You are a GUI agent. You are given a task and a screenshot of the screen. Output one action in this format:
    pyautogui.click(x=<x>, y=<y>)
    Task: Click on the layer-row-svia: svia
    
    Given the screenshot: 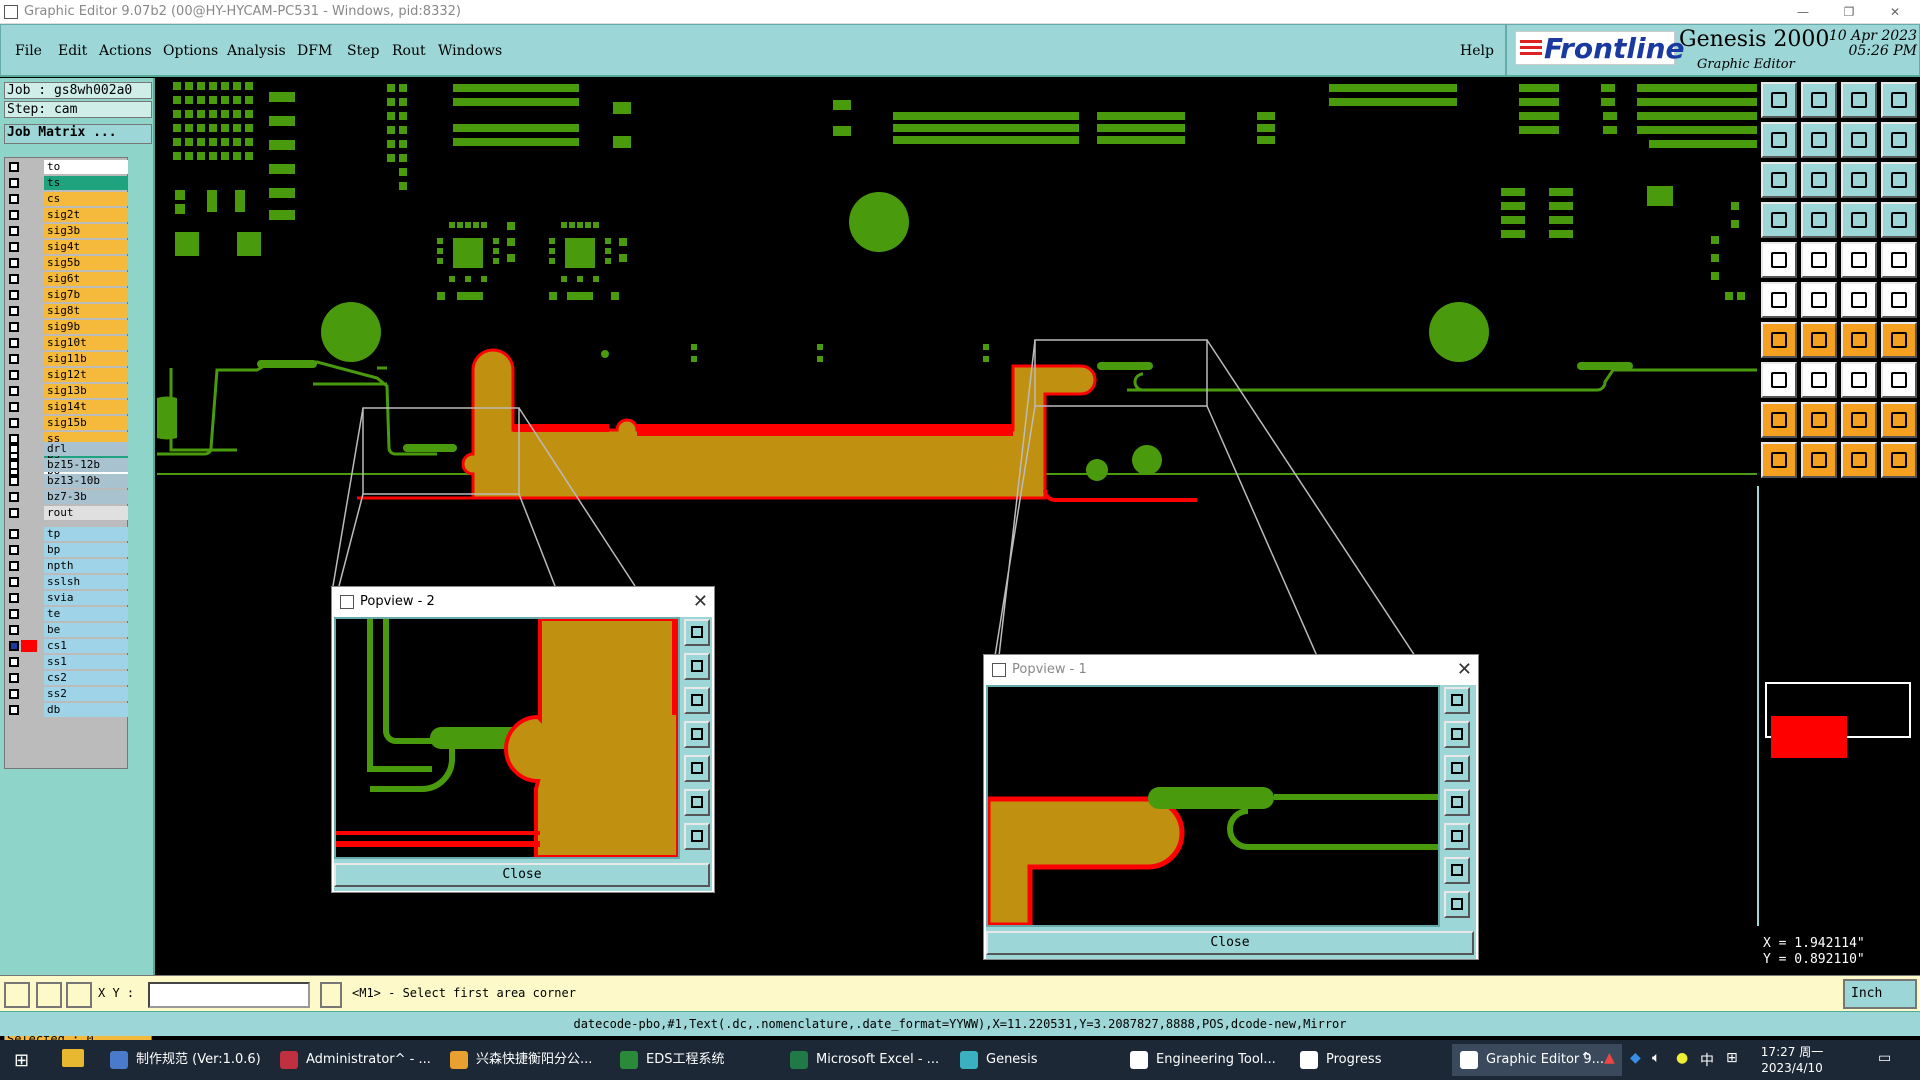 What is the action you would take?
    pyautogui.click(x=67, y=598)
    